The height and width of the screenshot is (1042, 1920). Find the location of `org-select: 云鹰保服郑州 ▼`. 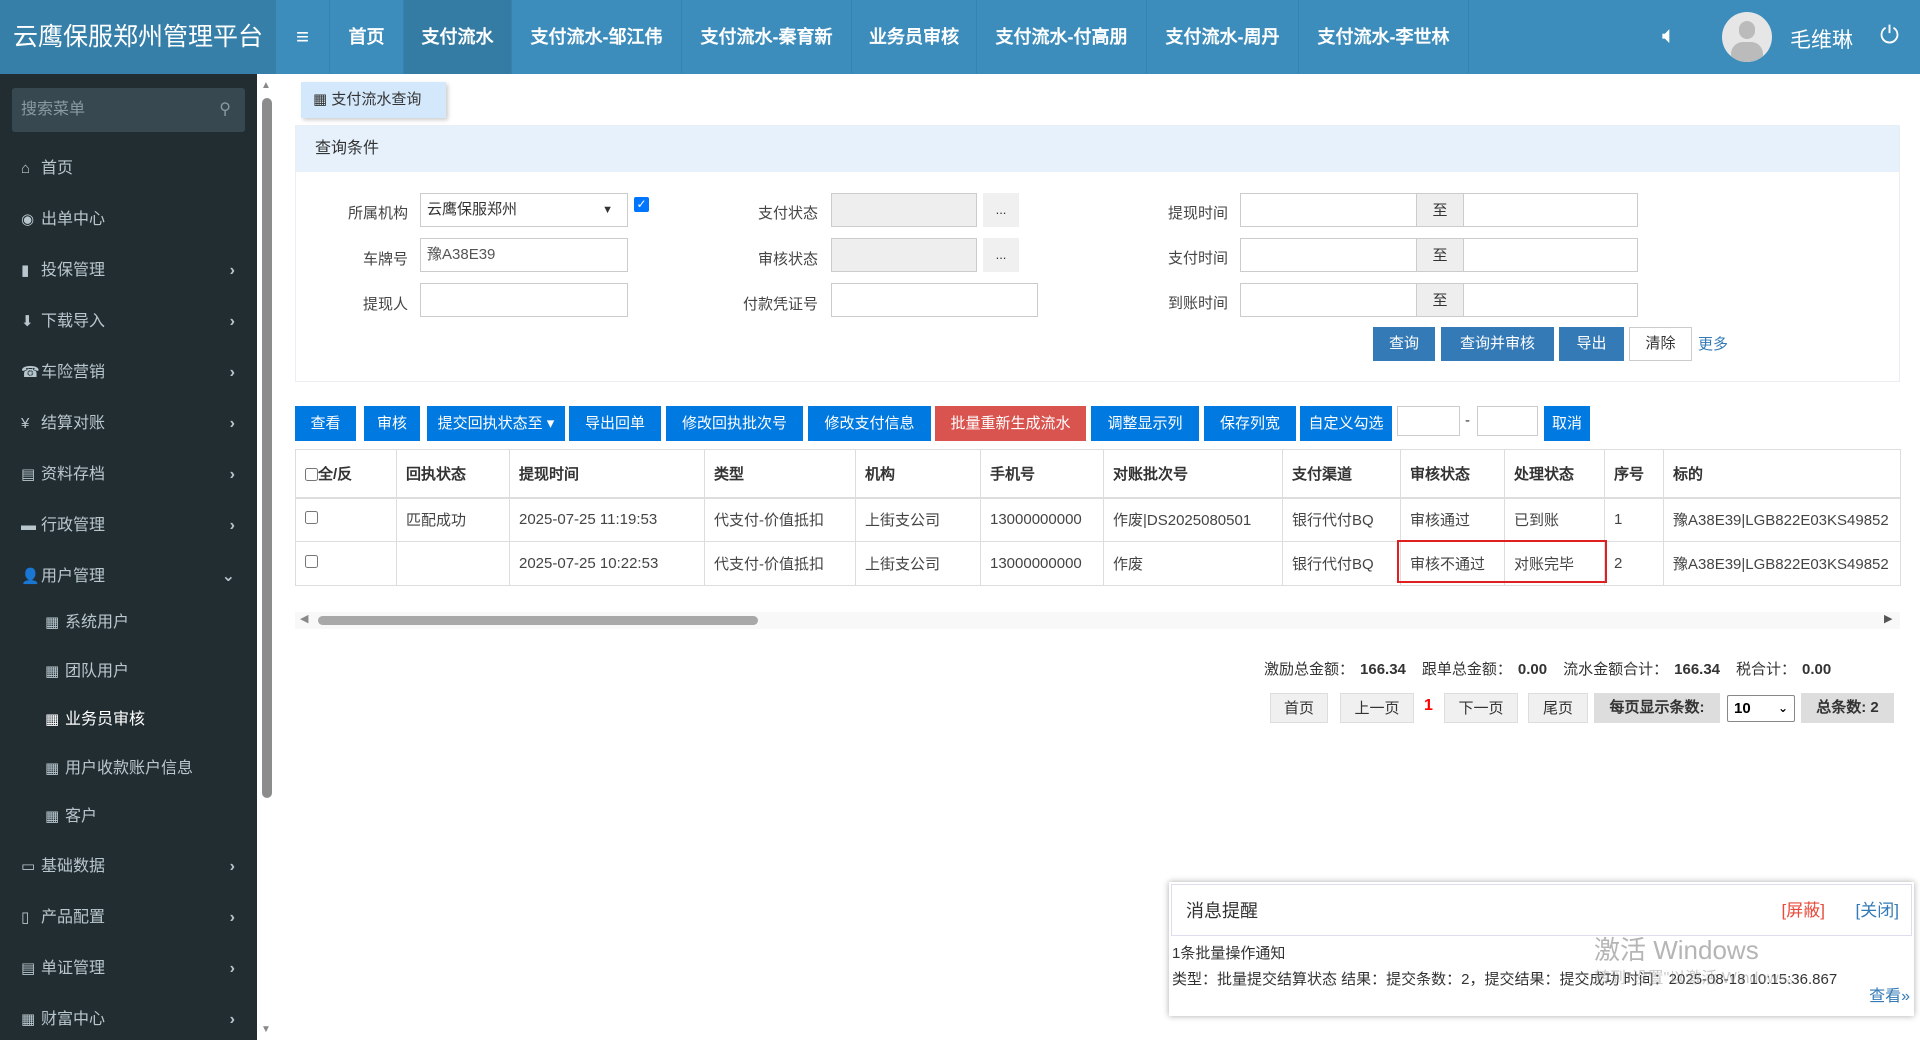

org-select: 云鹰保服郑州 ▼ is located at coordinates (524, 210).